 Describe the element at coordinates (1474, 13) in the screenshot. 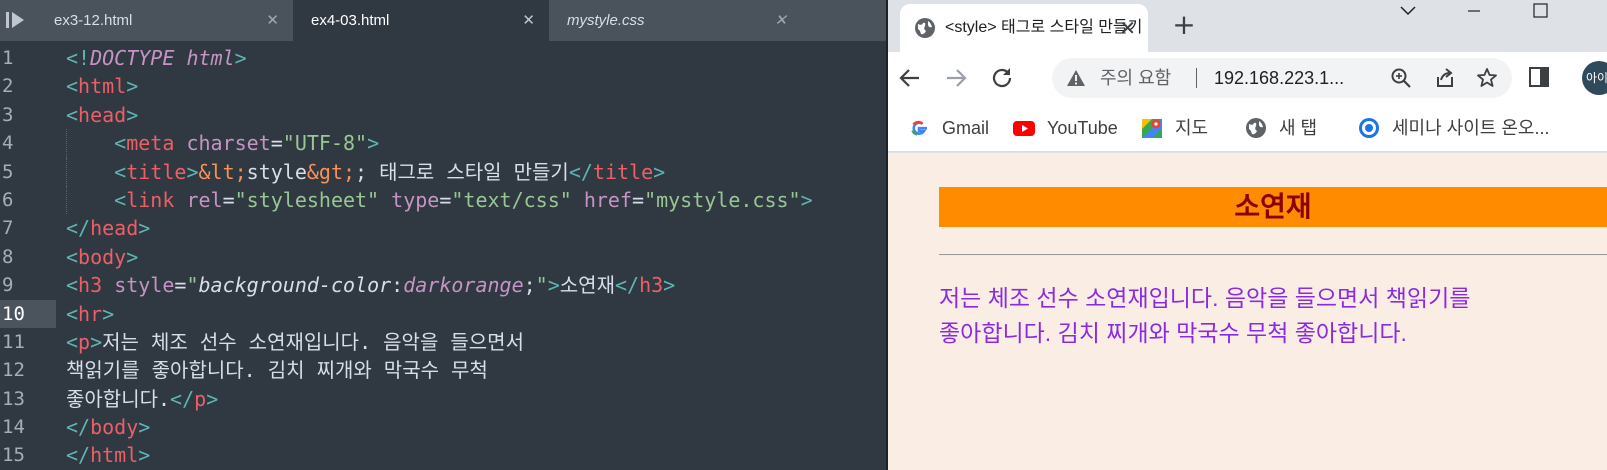

I see `minimize-icon` at that location.